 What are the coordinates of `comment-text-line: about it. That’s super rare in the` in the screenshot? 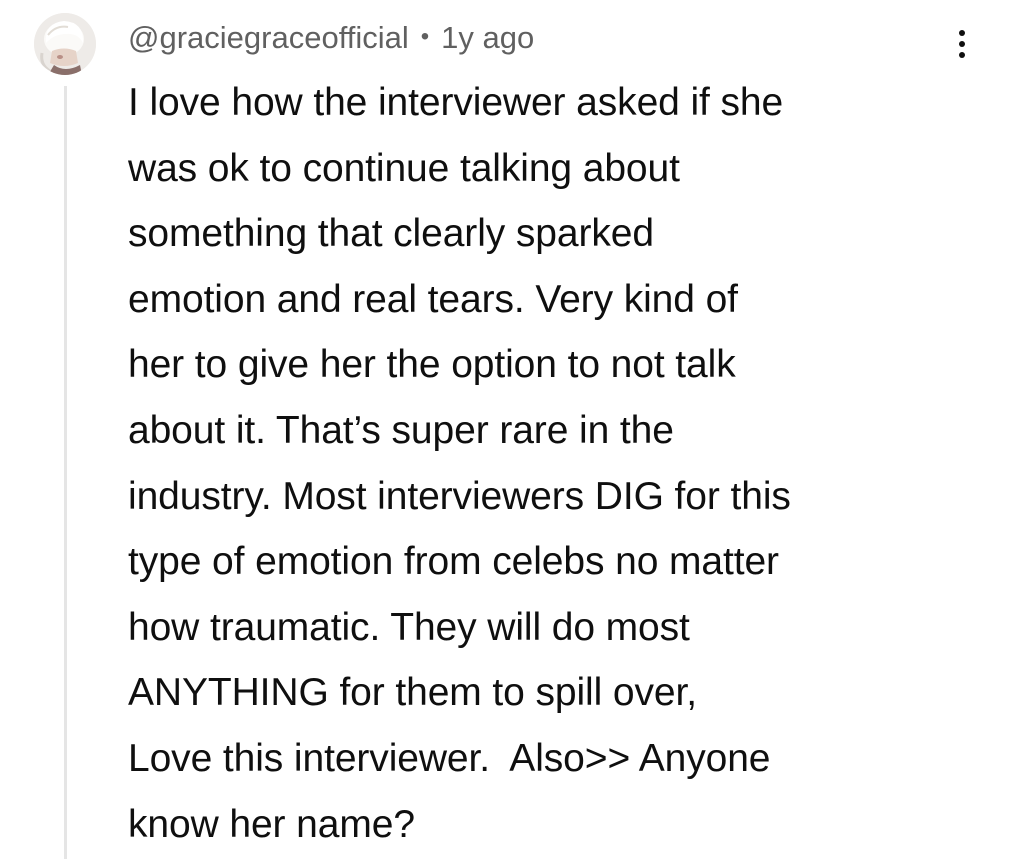 It's located at (401, 430).